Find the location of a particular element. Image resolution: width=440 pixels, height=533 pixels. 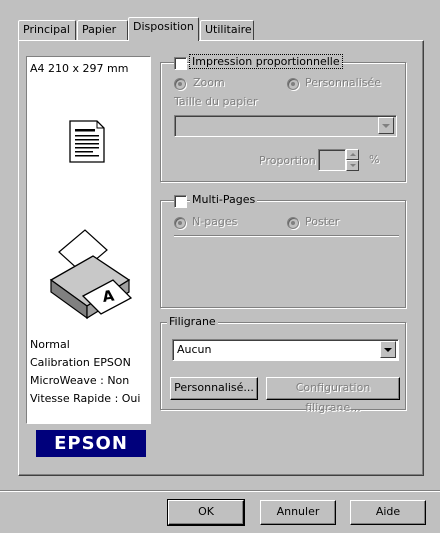

multipages-checkbox-label: Multi-Pages is located at coordinates (224, 199).